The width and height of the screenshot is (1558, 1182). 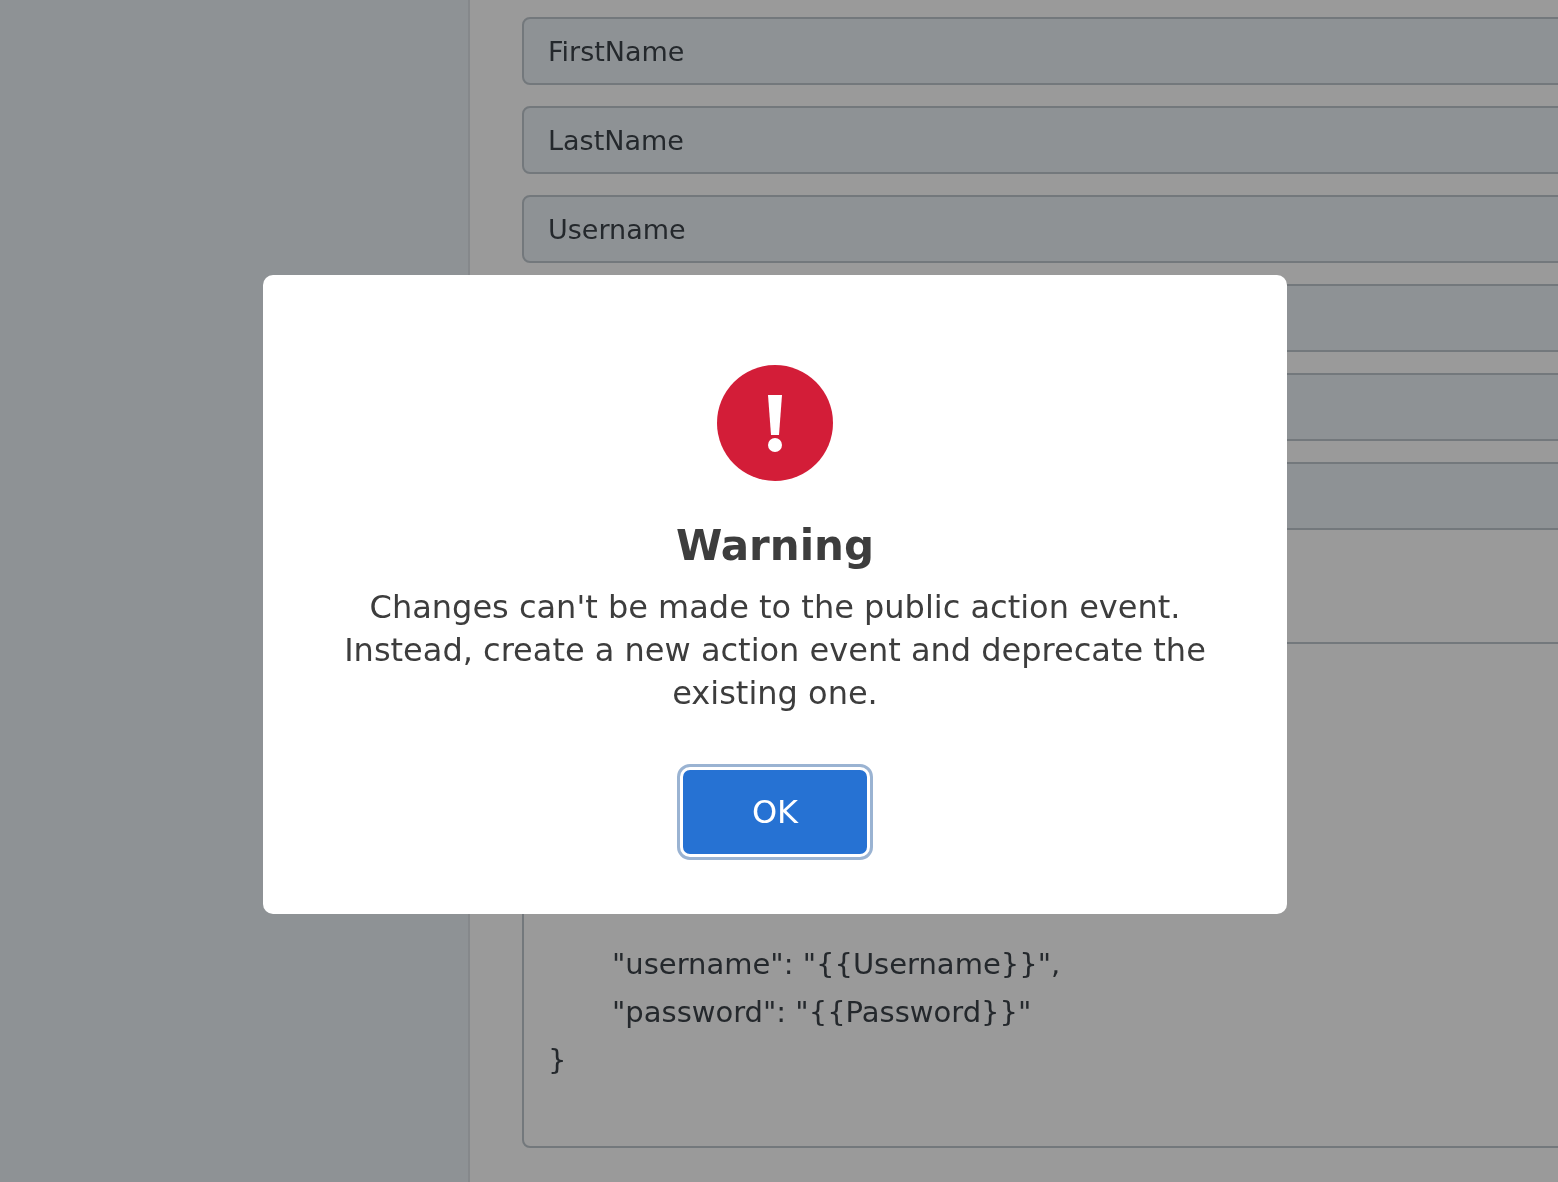 I want to click on dialog-message: Changes can't be made to the public action event. Instead, create a new action event and deprecate the existing one., so click(x=775, y=650).